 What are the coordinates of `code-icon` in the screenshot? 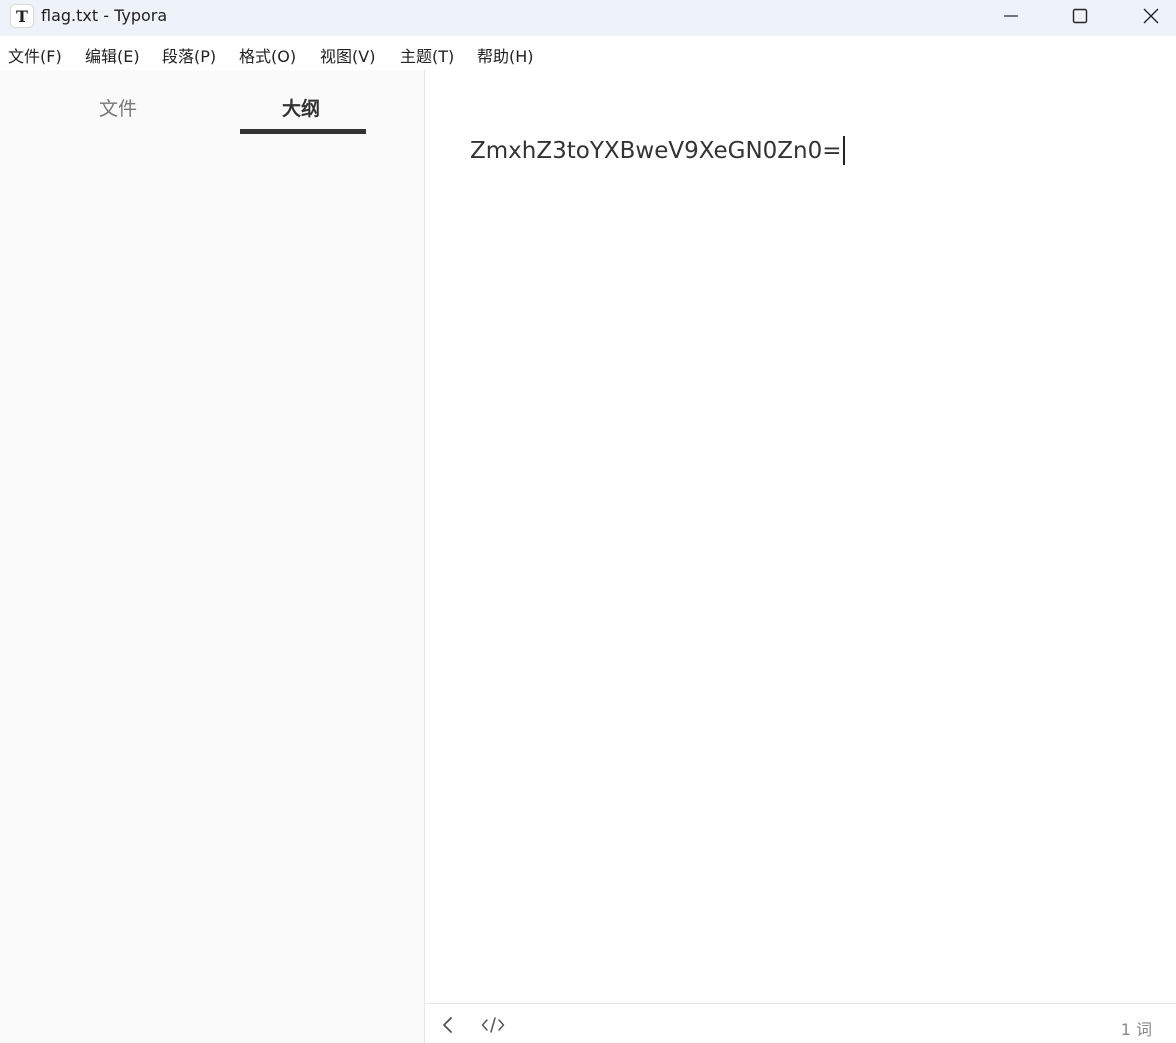 It's located at (493, 1025).